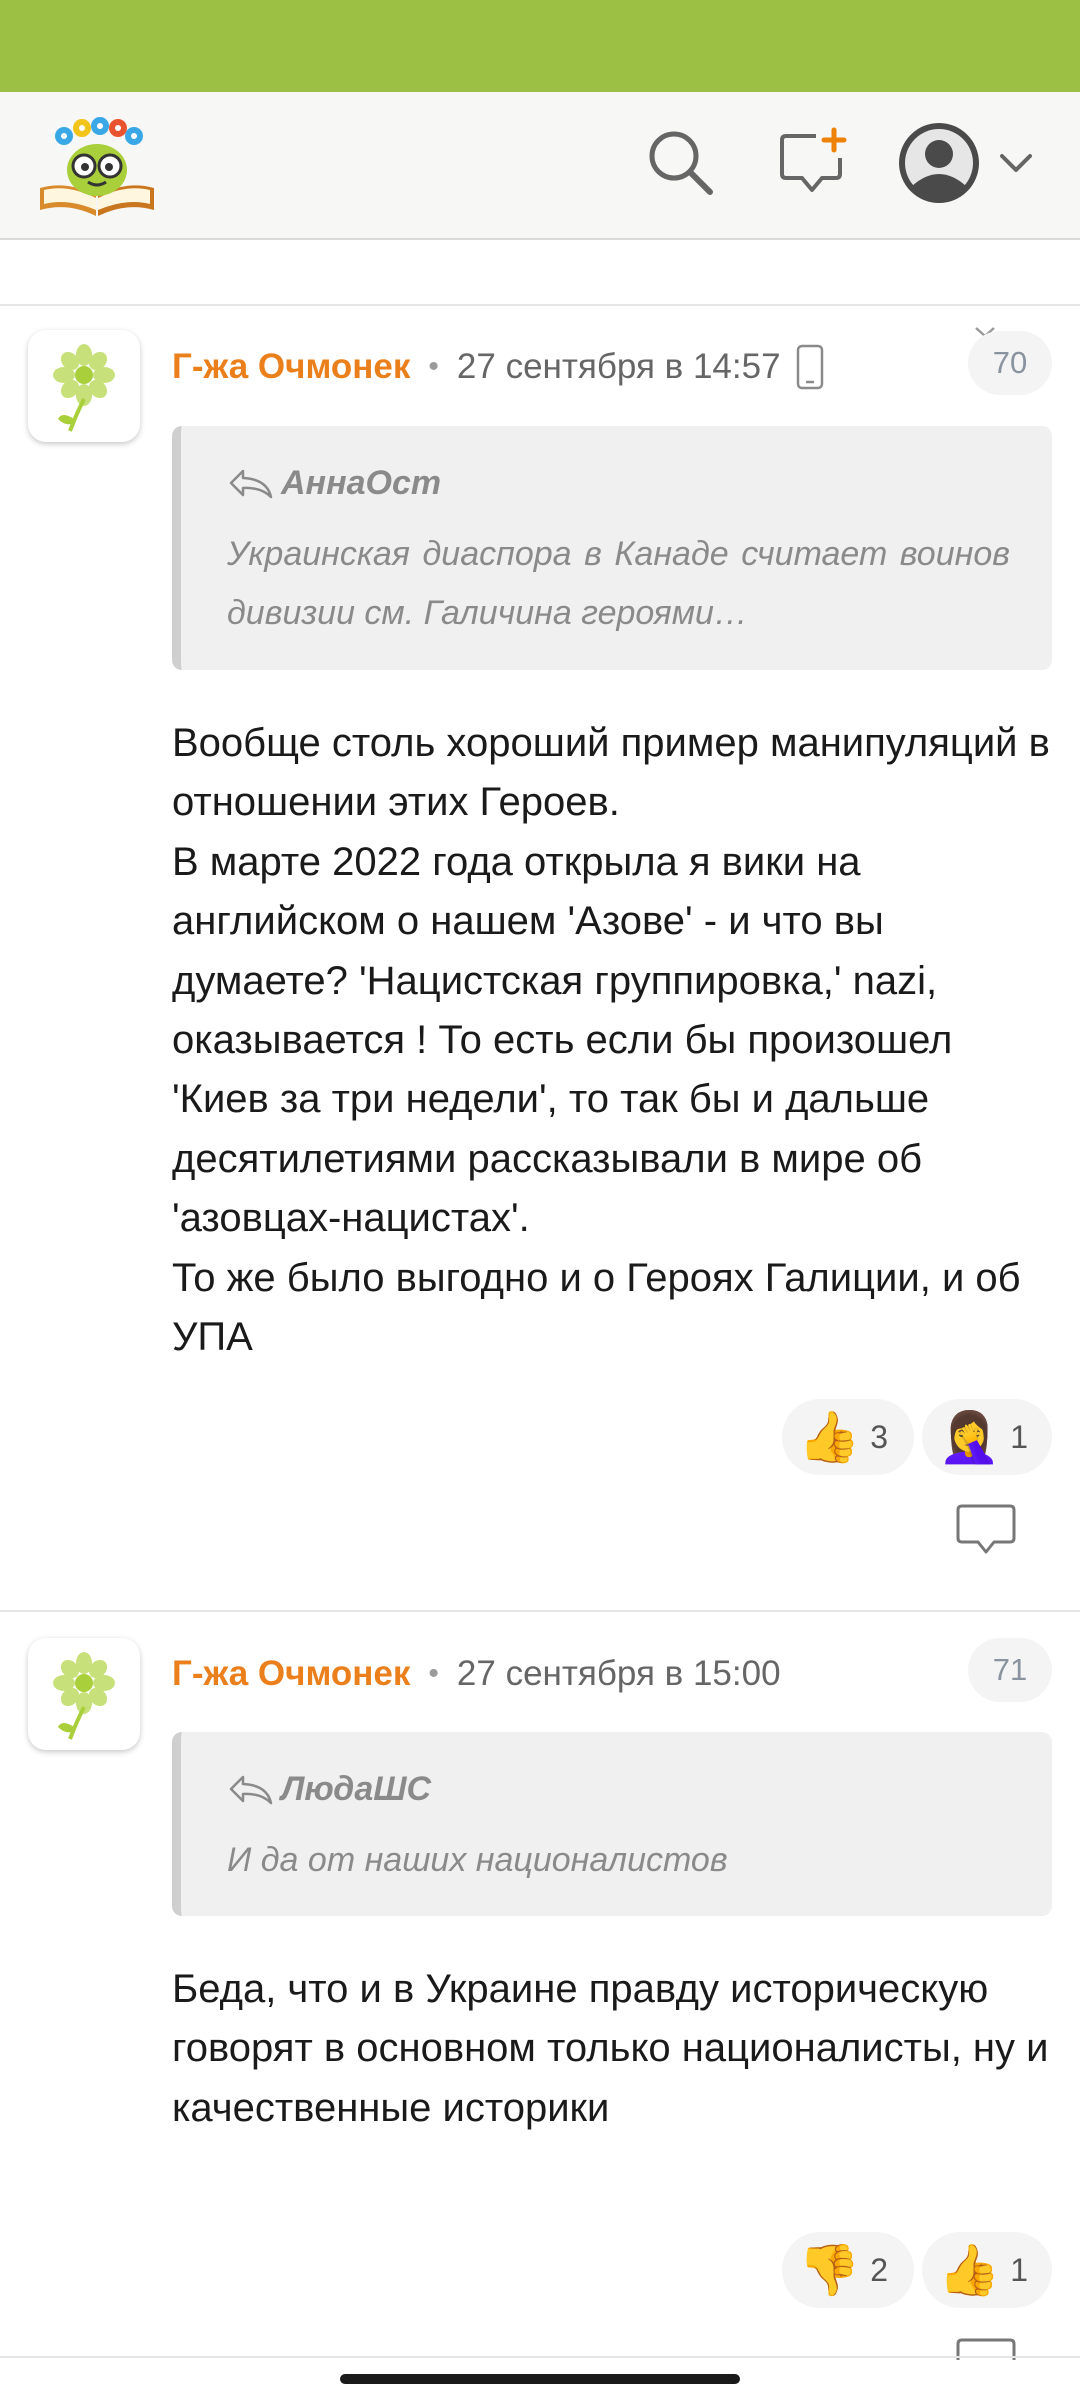 This screenshot has width=1080, height=2400. I want to click on search-button, so click(680, 162).